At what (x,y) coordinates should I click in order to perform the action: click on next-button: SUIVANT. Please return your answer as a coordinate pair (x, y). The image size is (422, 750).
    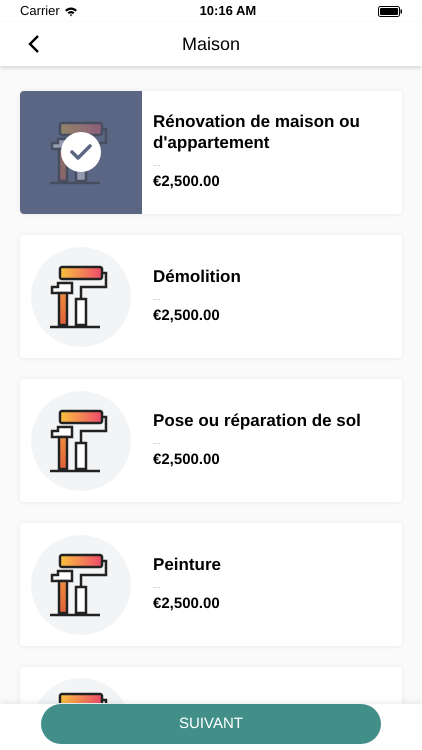
    Looking at the image, I should click on (211, 724).